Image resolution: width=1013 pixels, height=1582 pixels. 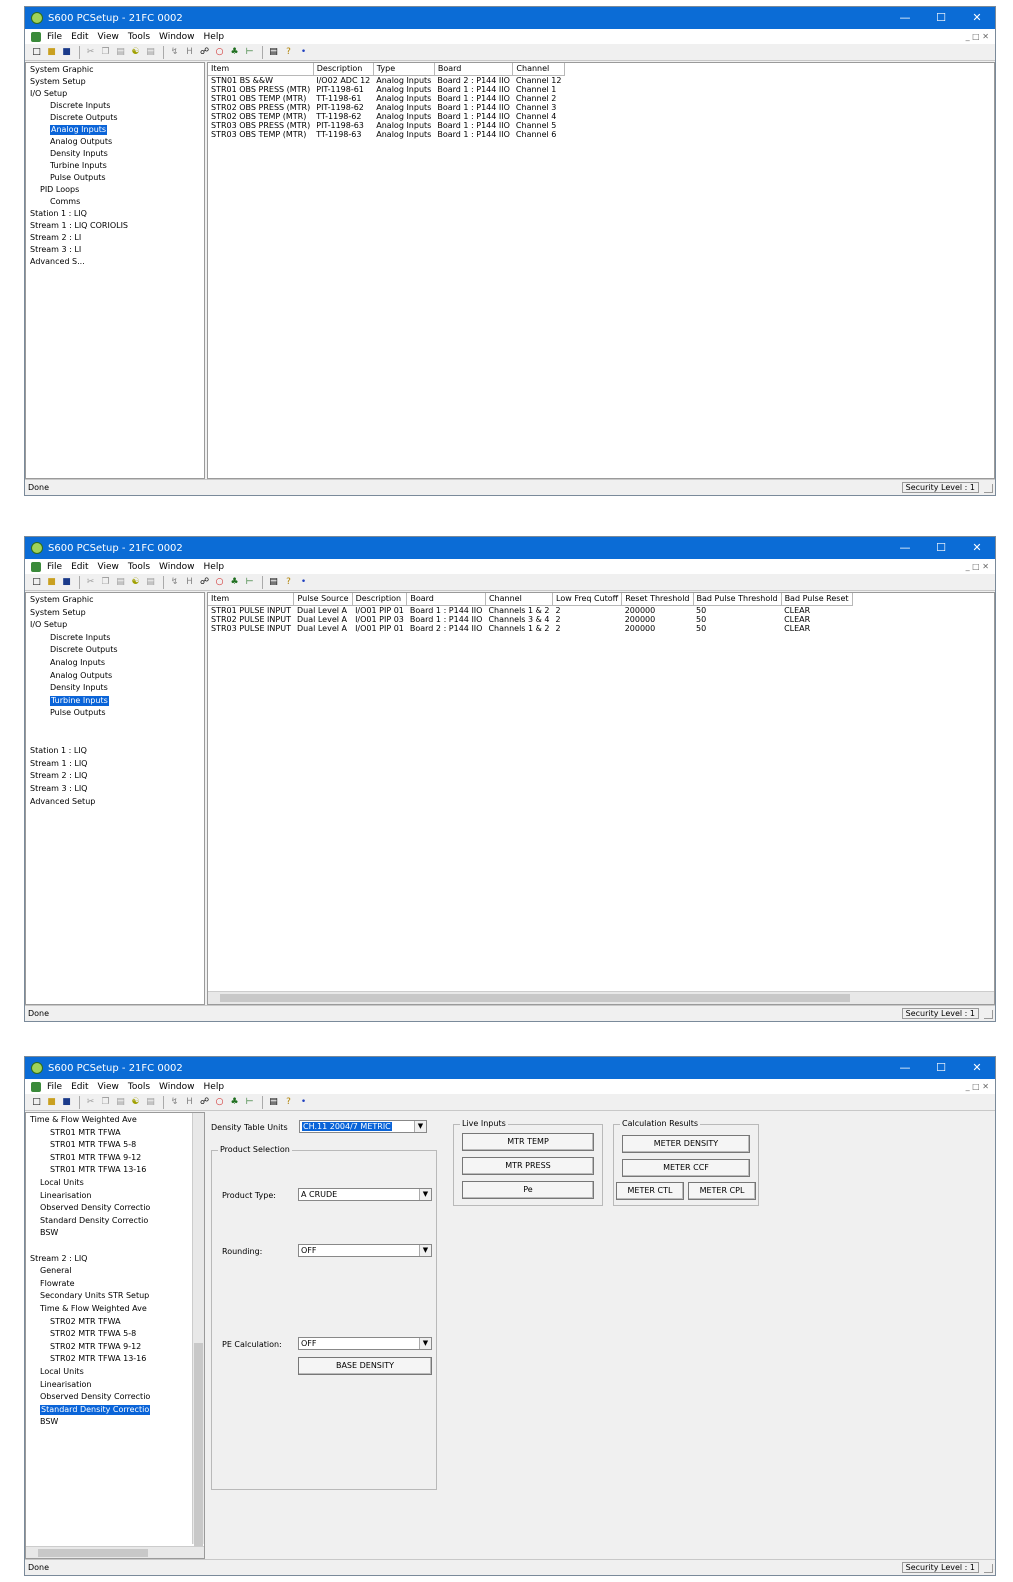 I want to click on connect-icon: ☯, so click(x=135, y=582).